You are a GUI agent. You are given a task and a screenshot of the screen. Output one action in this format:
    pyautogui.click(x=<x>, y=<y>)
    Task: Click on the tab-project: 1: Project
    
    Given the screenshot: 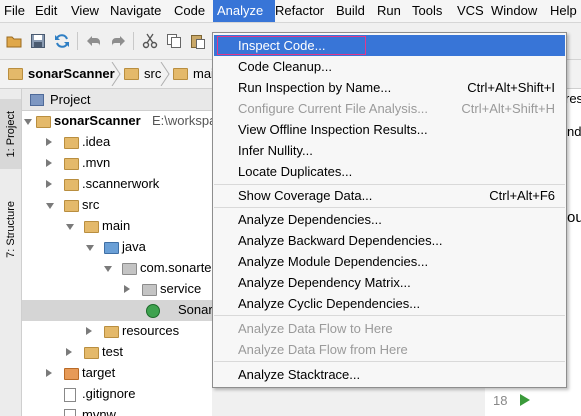 What is the action you would take?
    pyautogui.click(x=10, y=134)
    